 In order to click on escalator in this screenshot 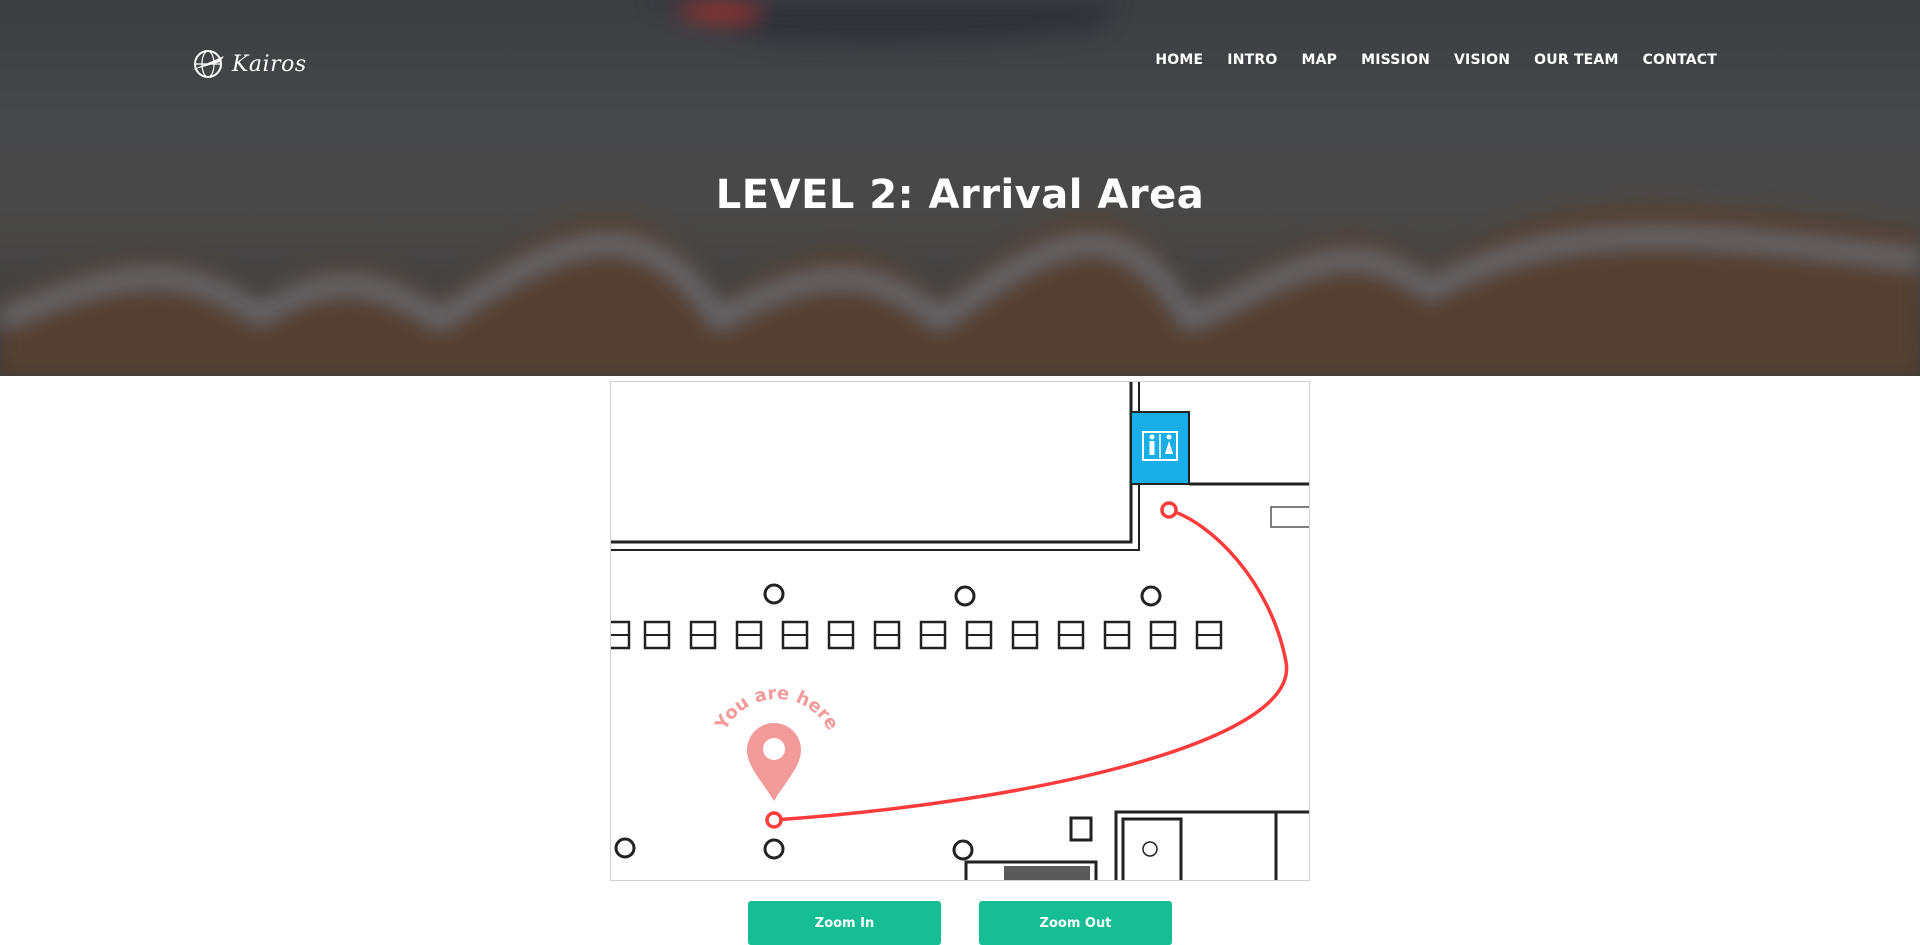, I will do `click(1047, 873)`.